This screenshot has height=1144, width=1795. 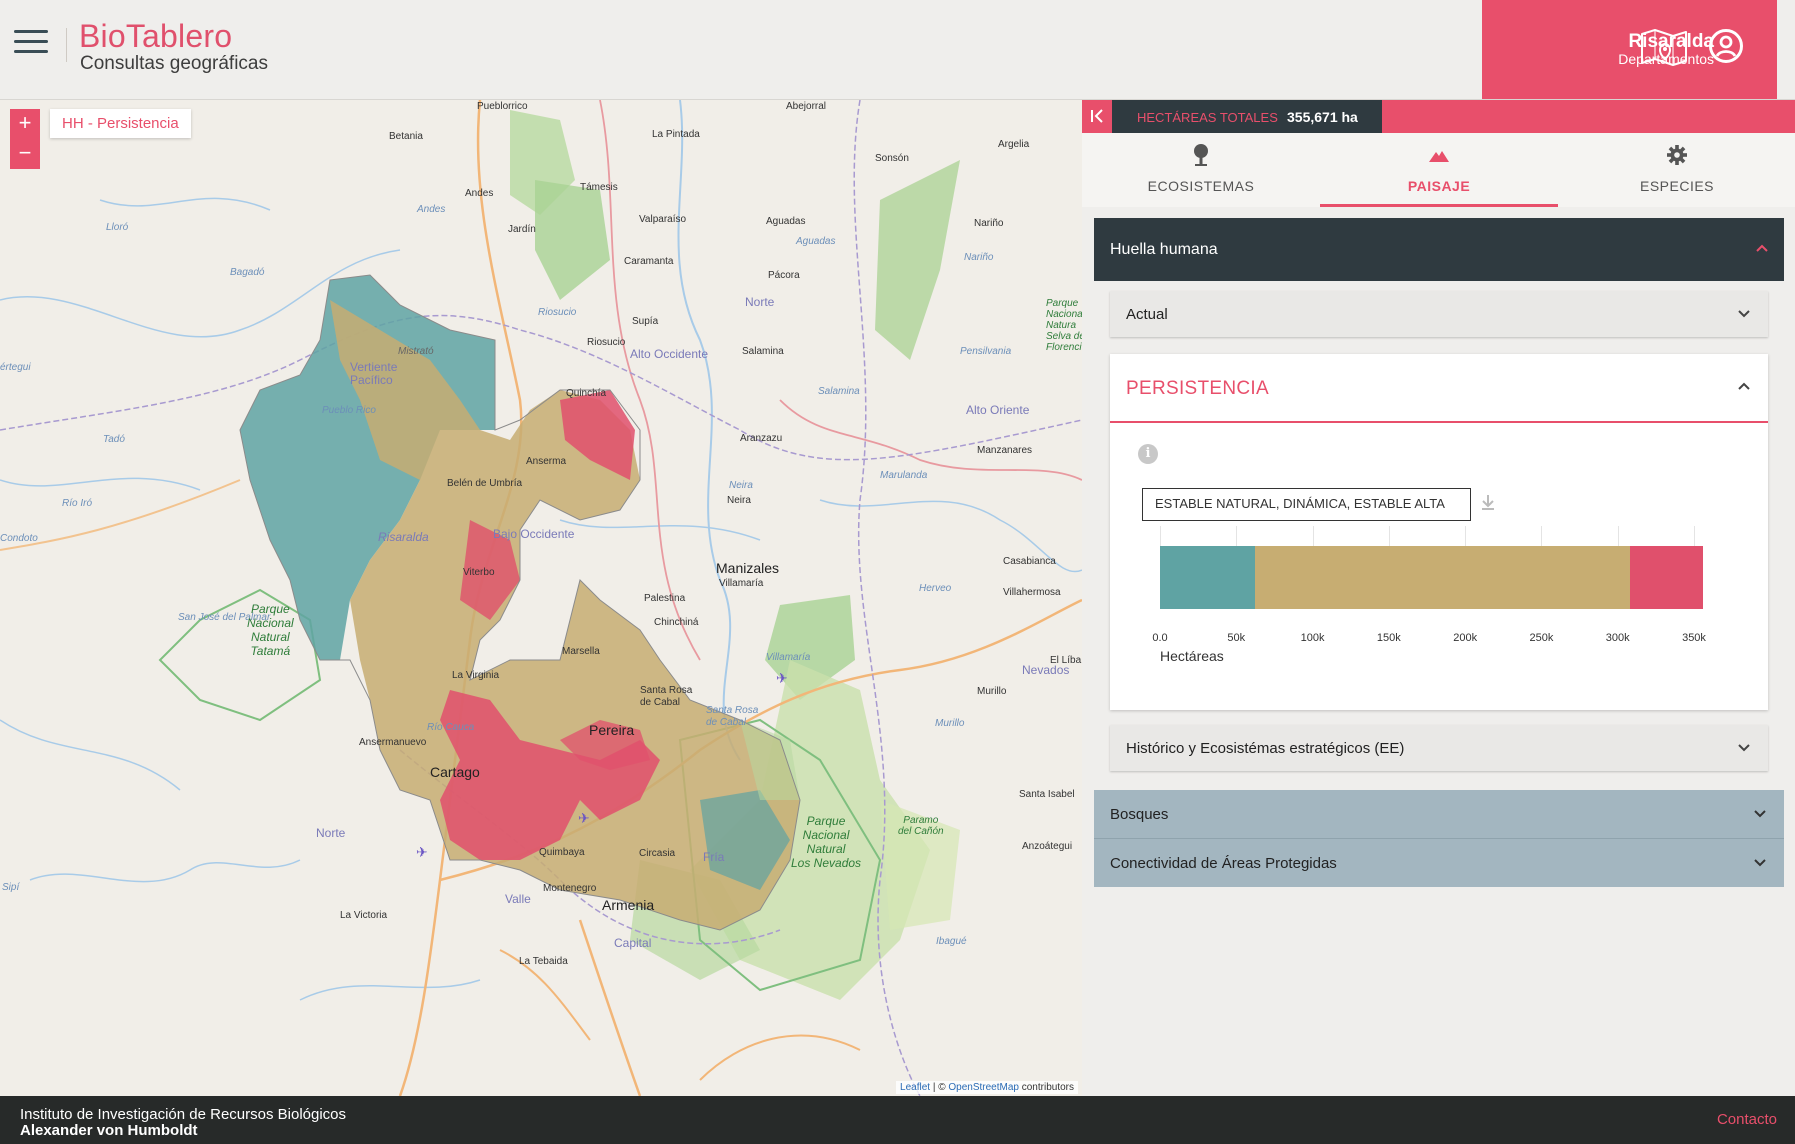 What do you see at coordinates (676, 134) in the screenshot?
I see `place-label: La Pintada` at bounding box center [676, 134].